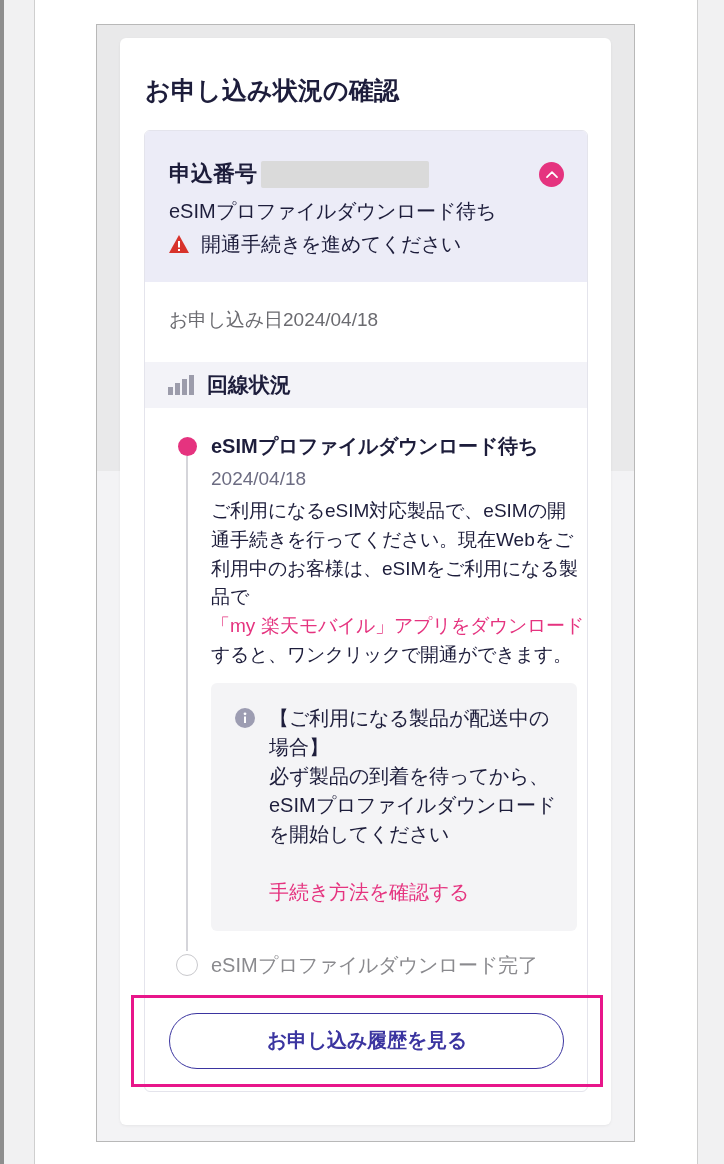  I want to click on chevron-up-icon, so click(551, 174).